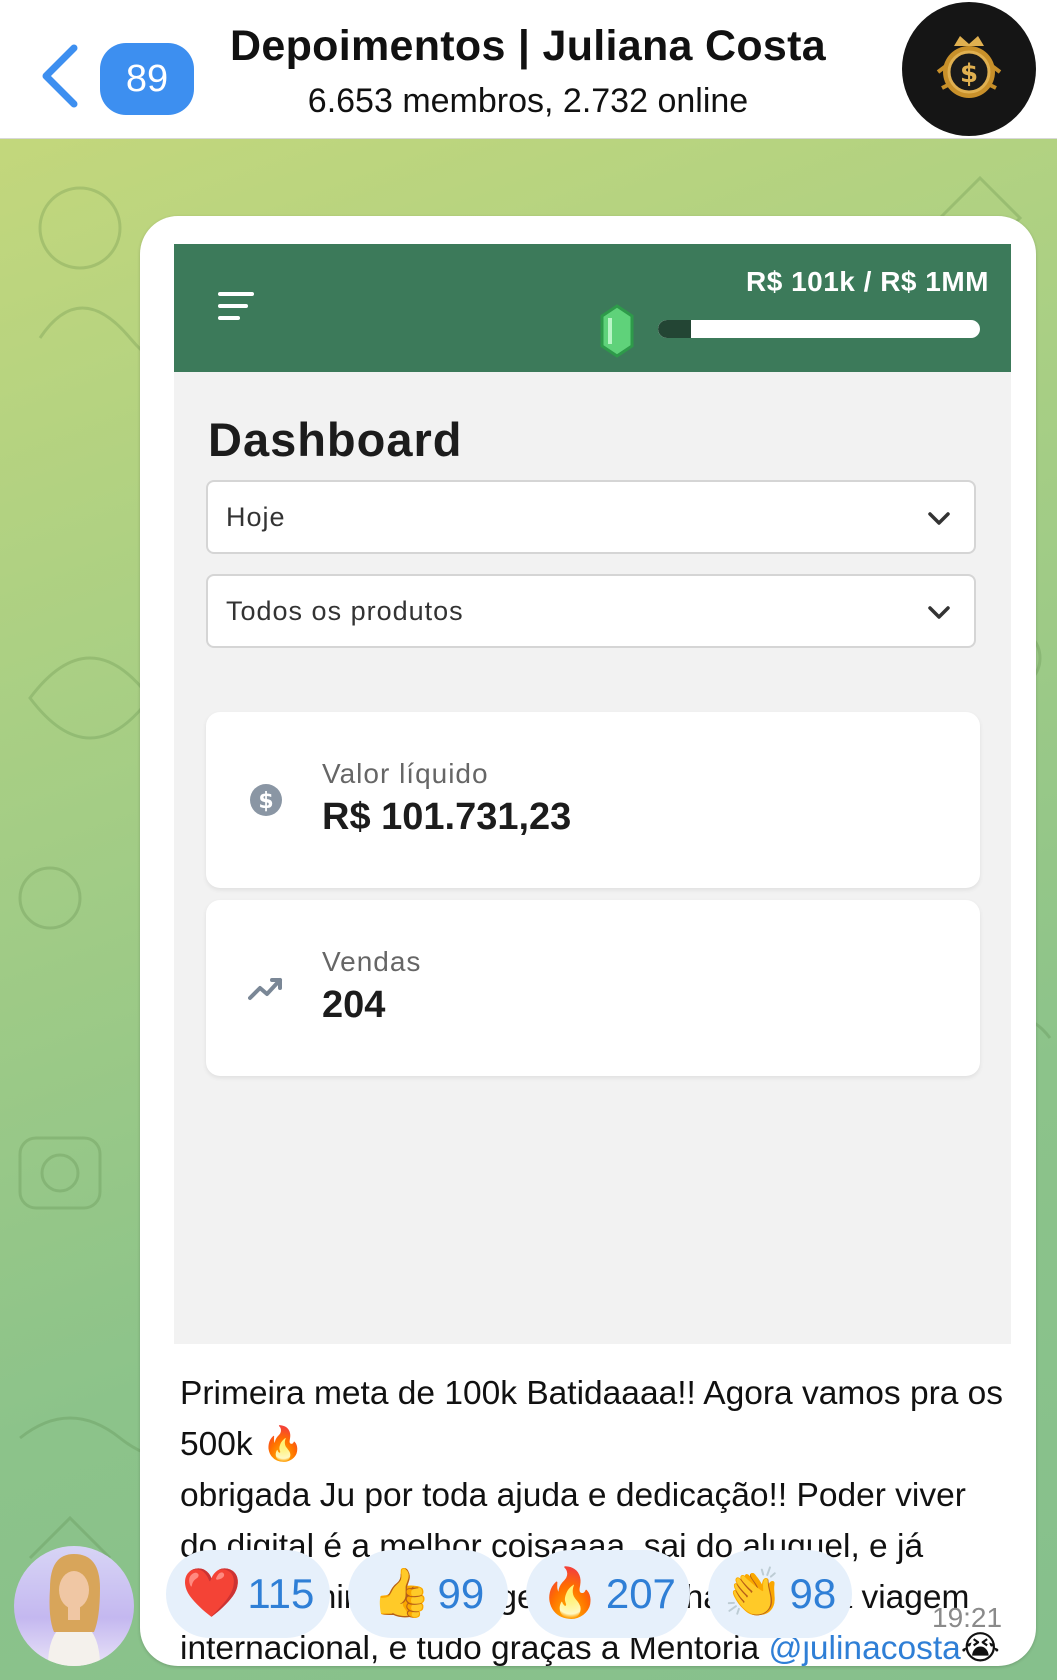  I want to click on reaction-count: 98, so click(813, 1593).